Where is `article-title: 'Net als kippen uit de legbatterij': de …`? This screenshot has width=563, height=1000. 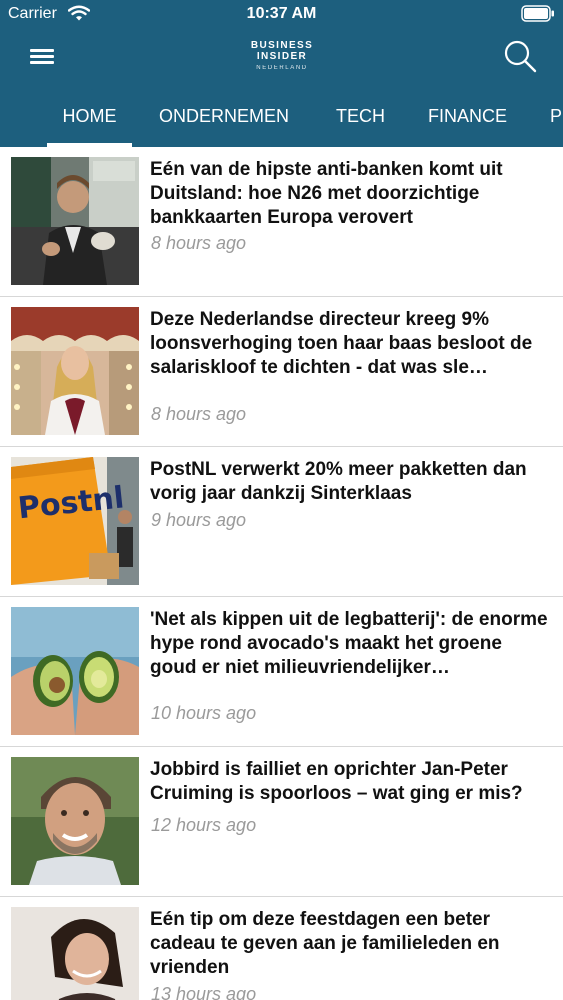
article-title: 'Net als kippen uit de legbatterij': de … is located at coordinates (349, 643).